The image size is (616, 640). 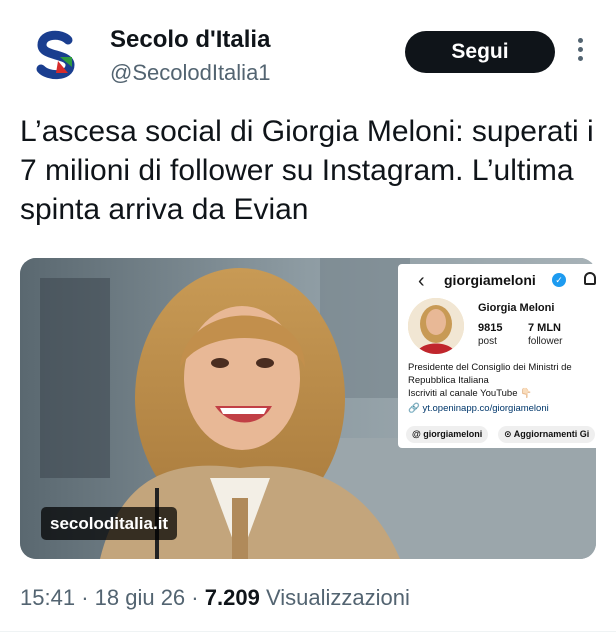 What do you see at coordinates (485, 408) in the screenshot?
I see `ig-link-text: yt.openinapp.co/giorgiameloni` at bounding box center [485, 408].